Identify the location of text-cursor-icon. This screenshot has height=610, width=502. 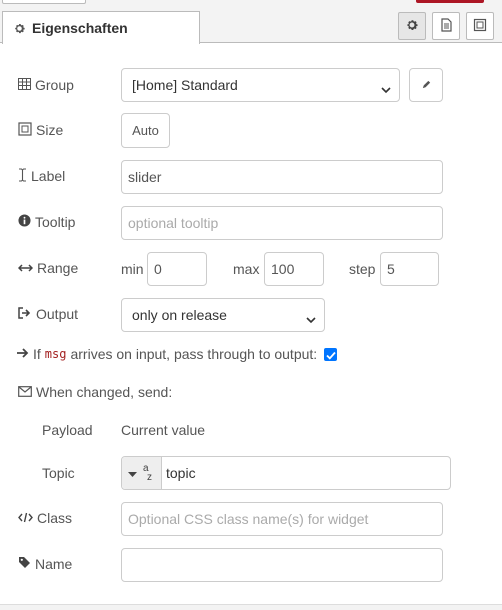
(24, 176).